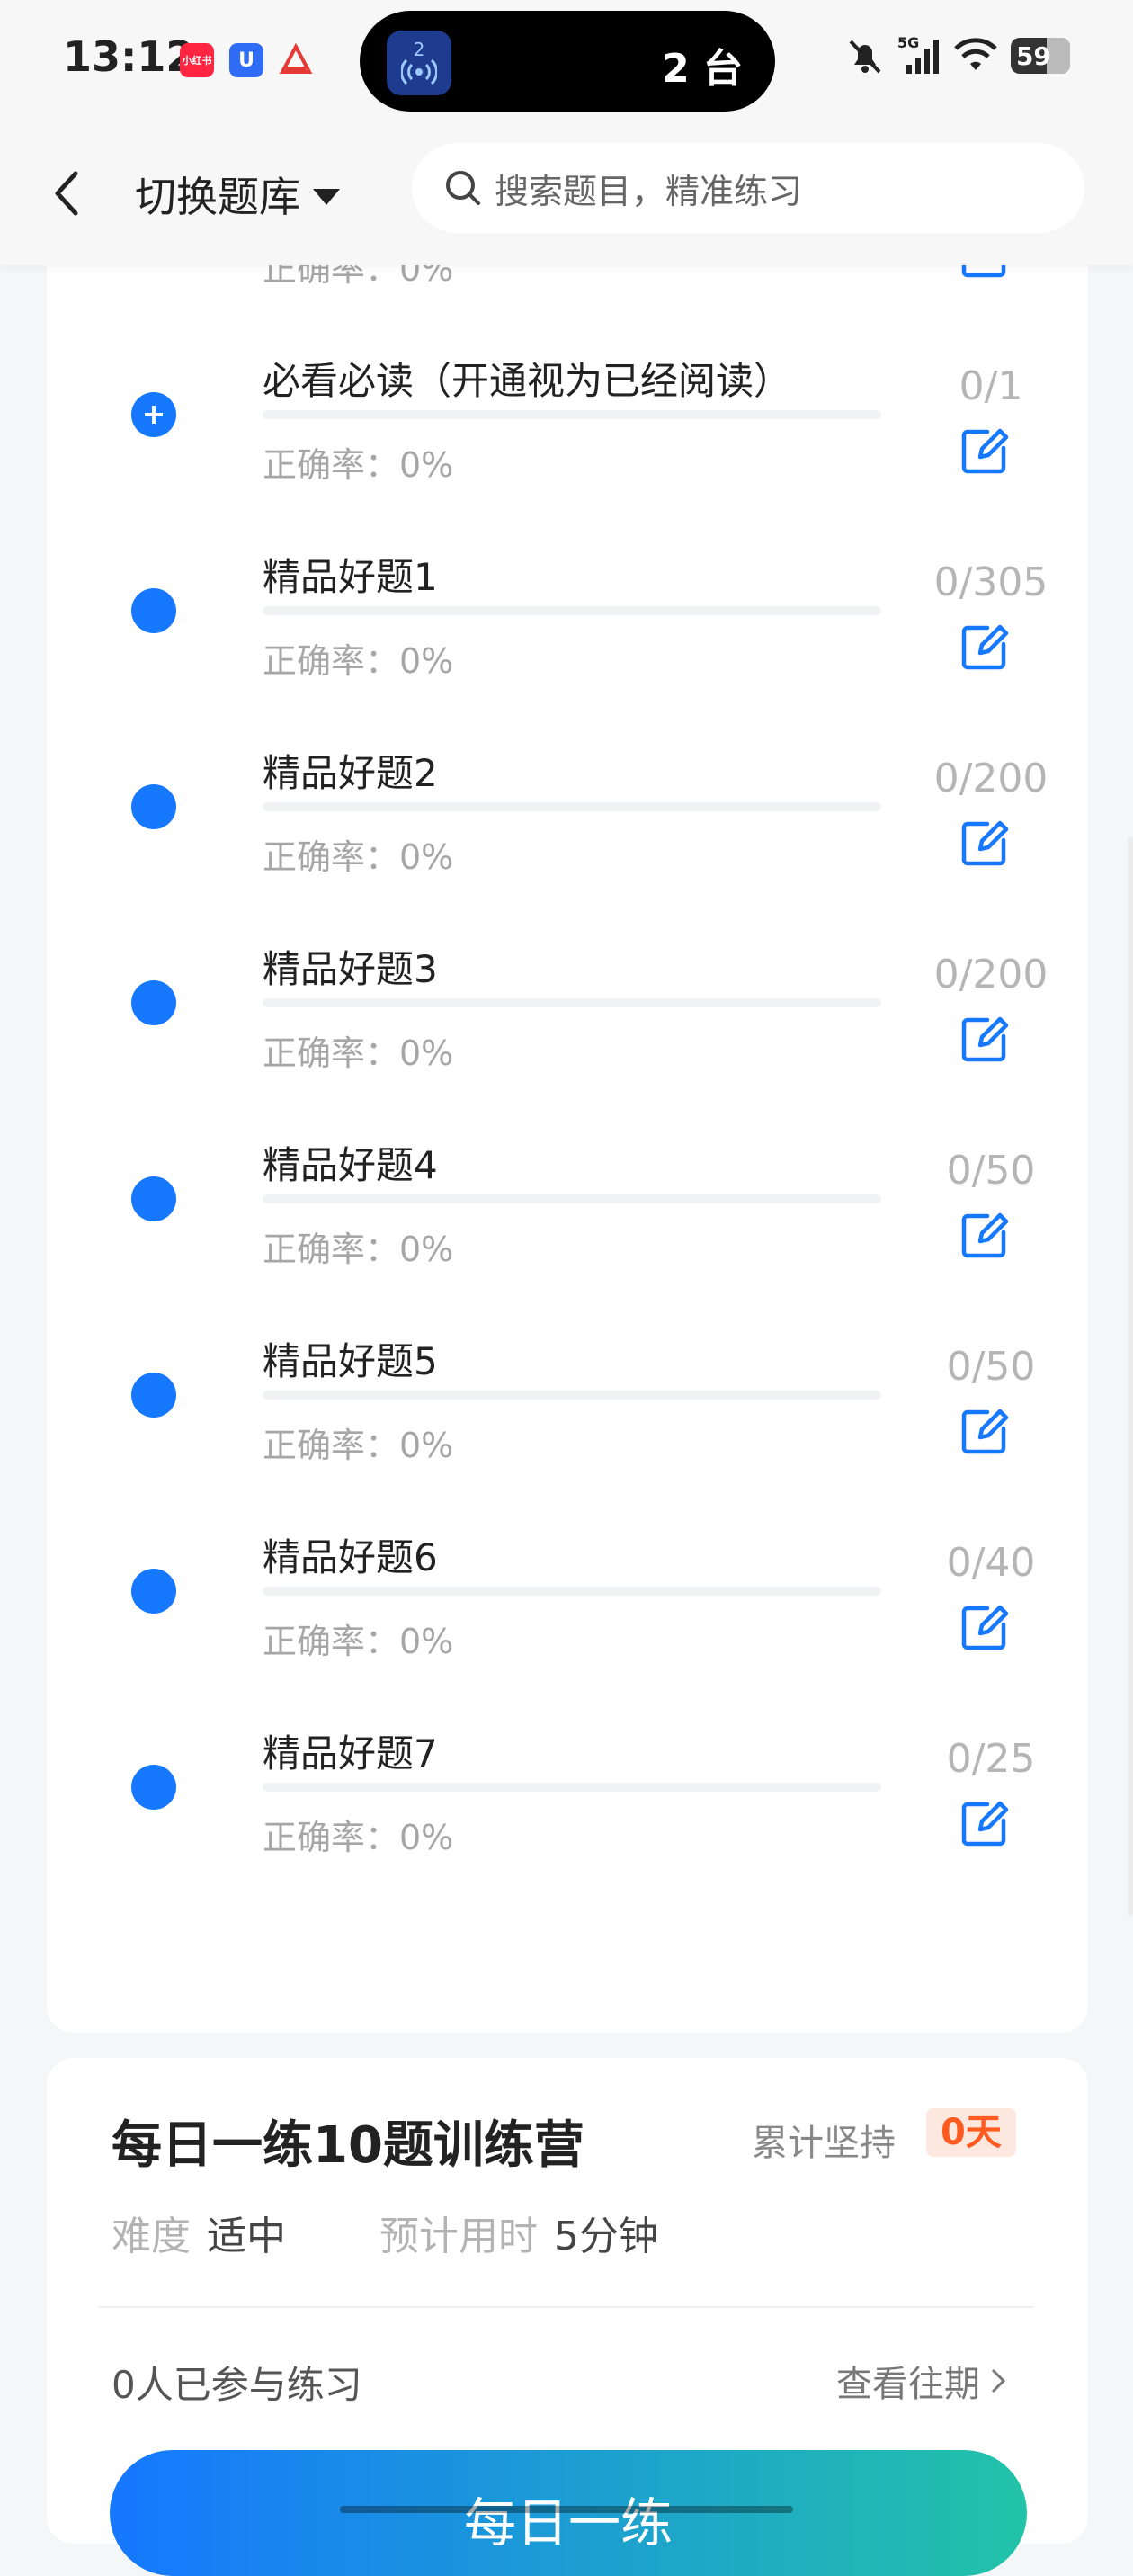  Describe the element at coordinates (246, 2236) in the screenshot. I see `difficulty-value: 适中` at that location.